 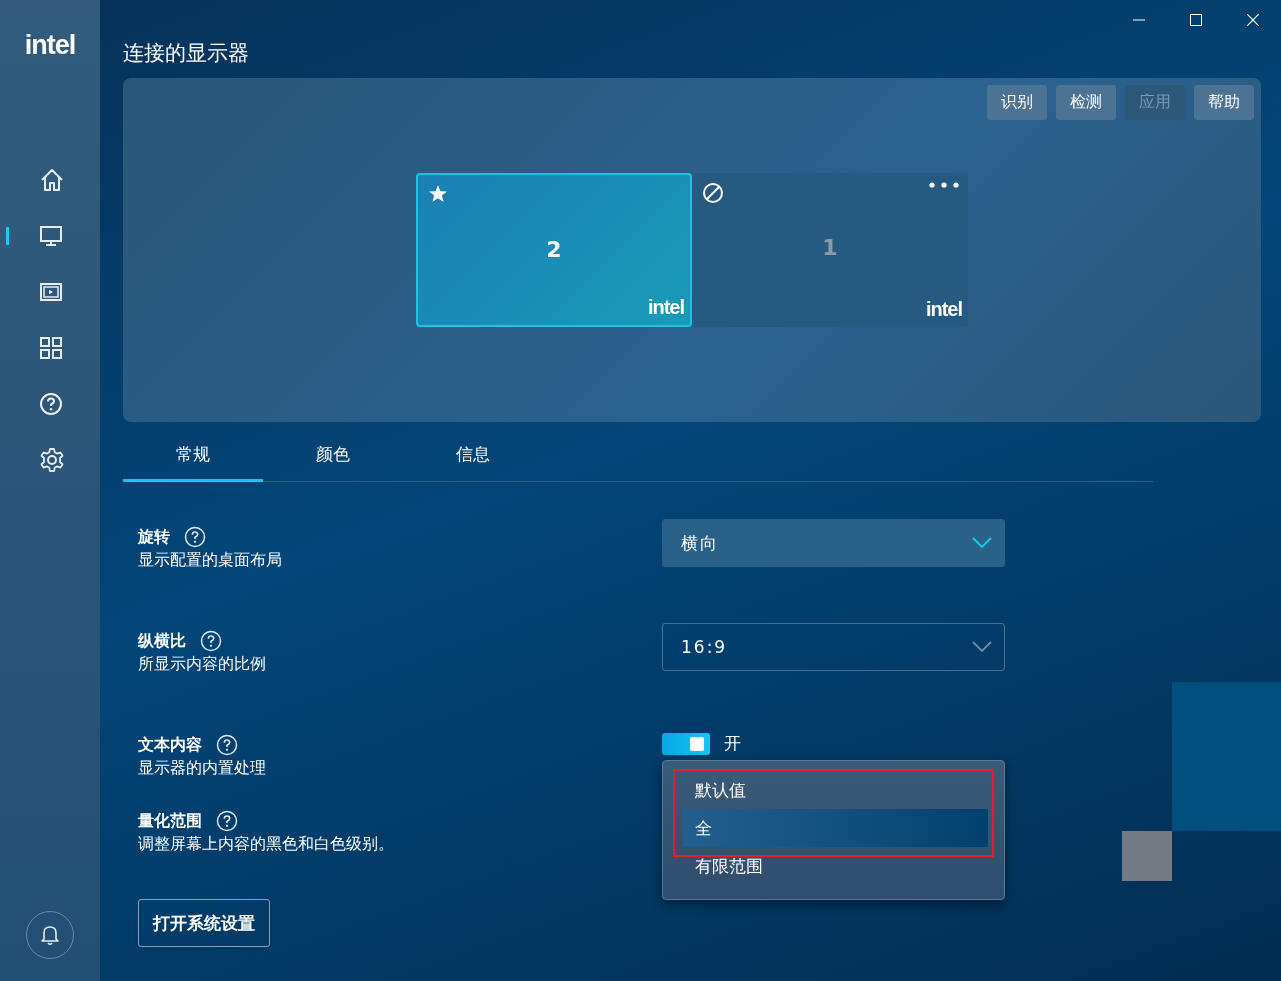 What do you see at coordinates (1252, 20) in the screenshot?
I see `close-icon` at bounding box center [1252, 20].